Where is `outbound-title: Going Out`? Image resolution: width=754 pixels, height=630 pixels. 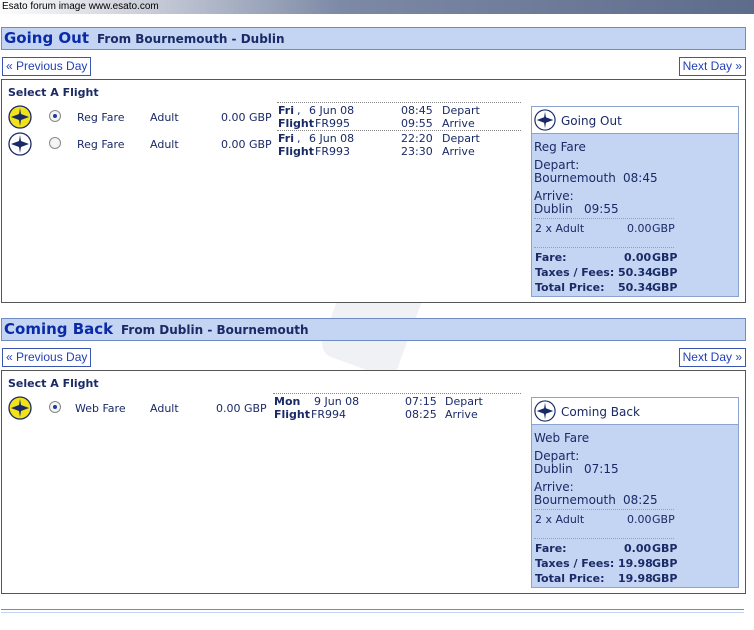 outbound-title: Going Out is located at coordinates (46, 38).